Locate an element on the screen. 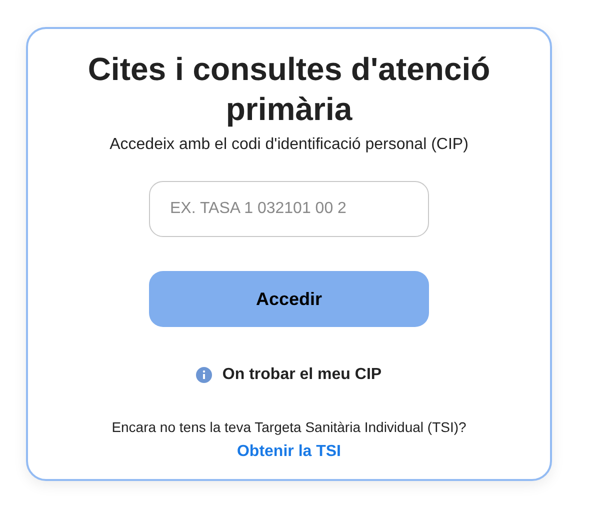 The image size is (595, 521). submit-button: Accedir is located at coordinates (289, 299).